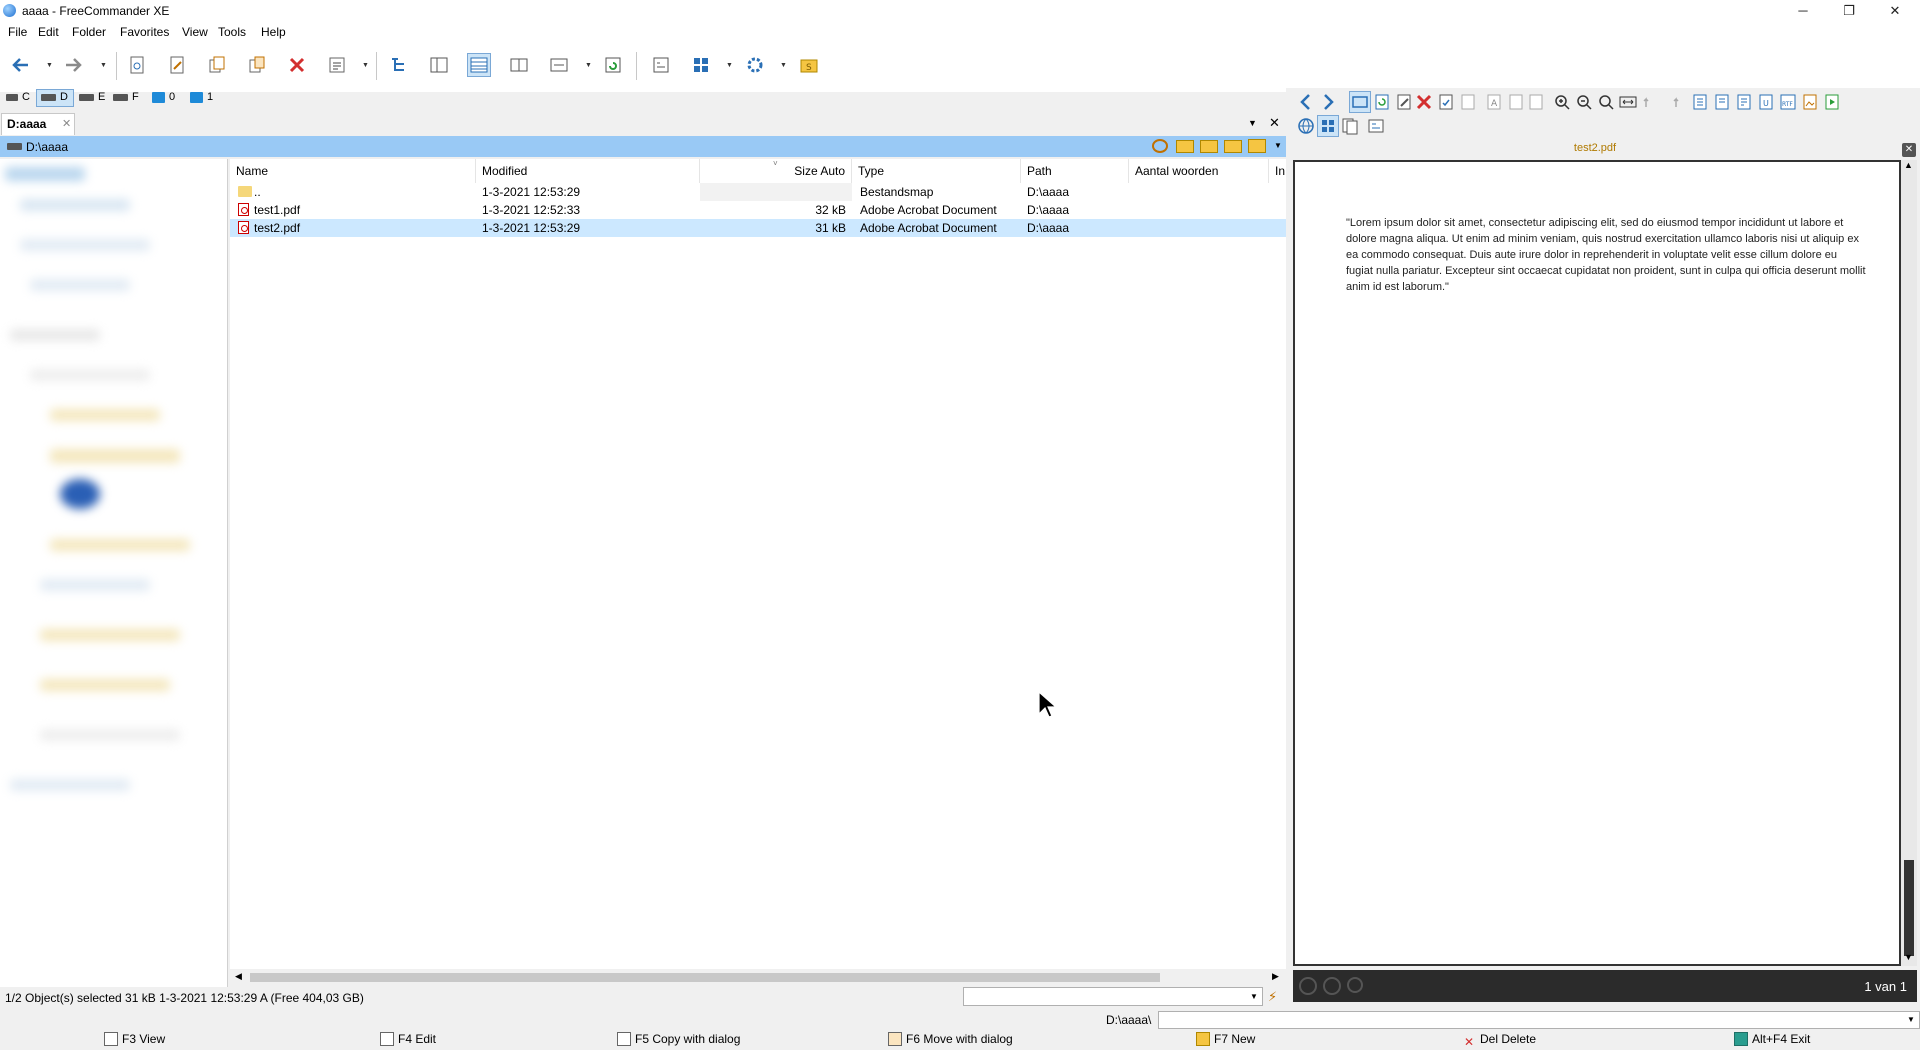  I want to click on close-button: ✕, so click(1895, 11).